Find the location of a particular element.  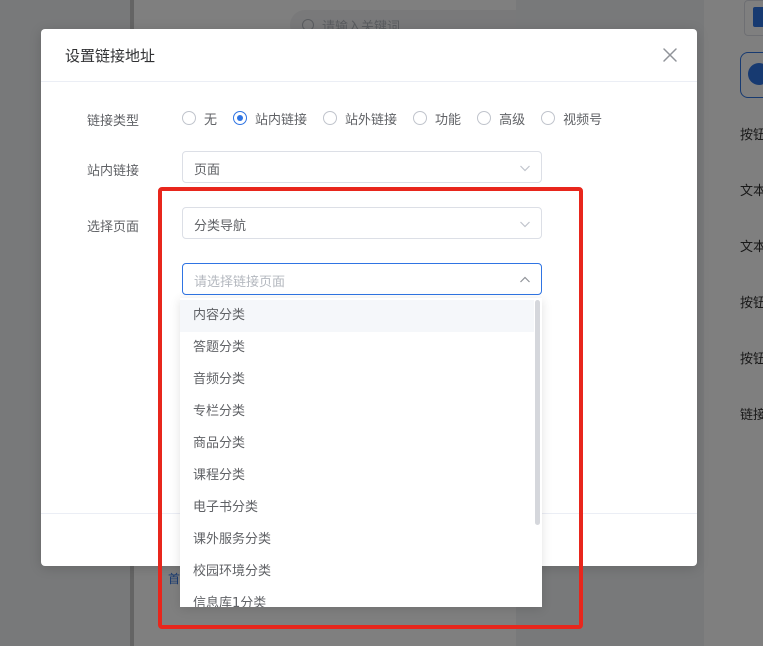

select-value: 页面 is located at coordinates (207, 170).